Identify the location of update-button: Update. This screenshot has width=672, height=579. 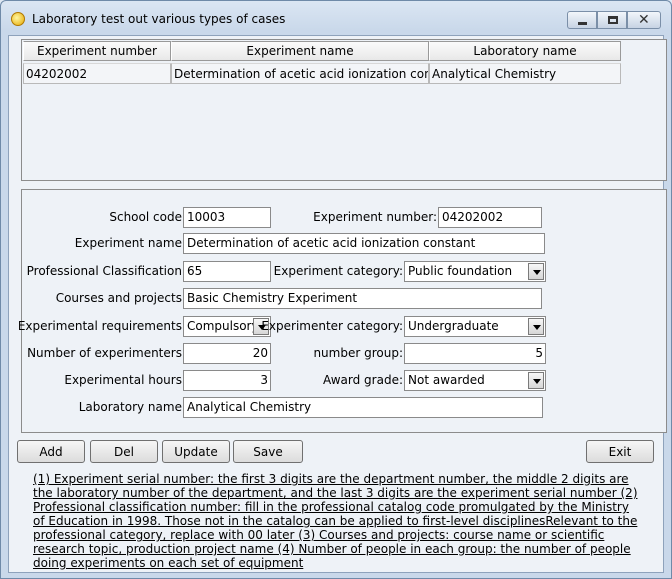
(196, 451).